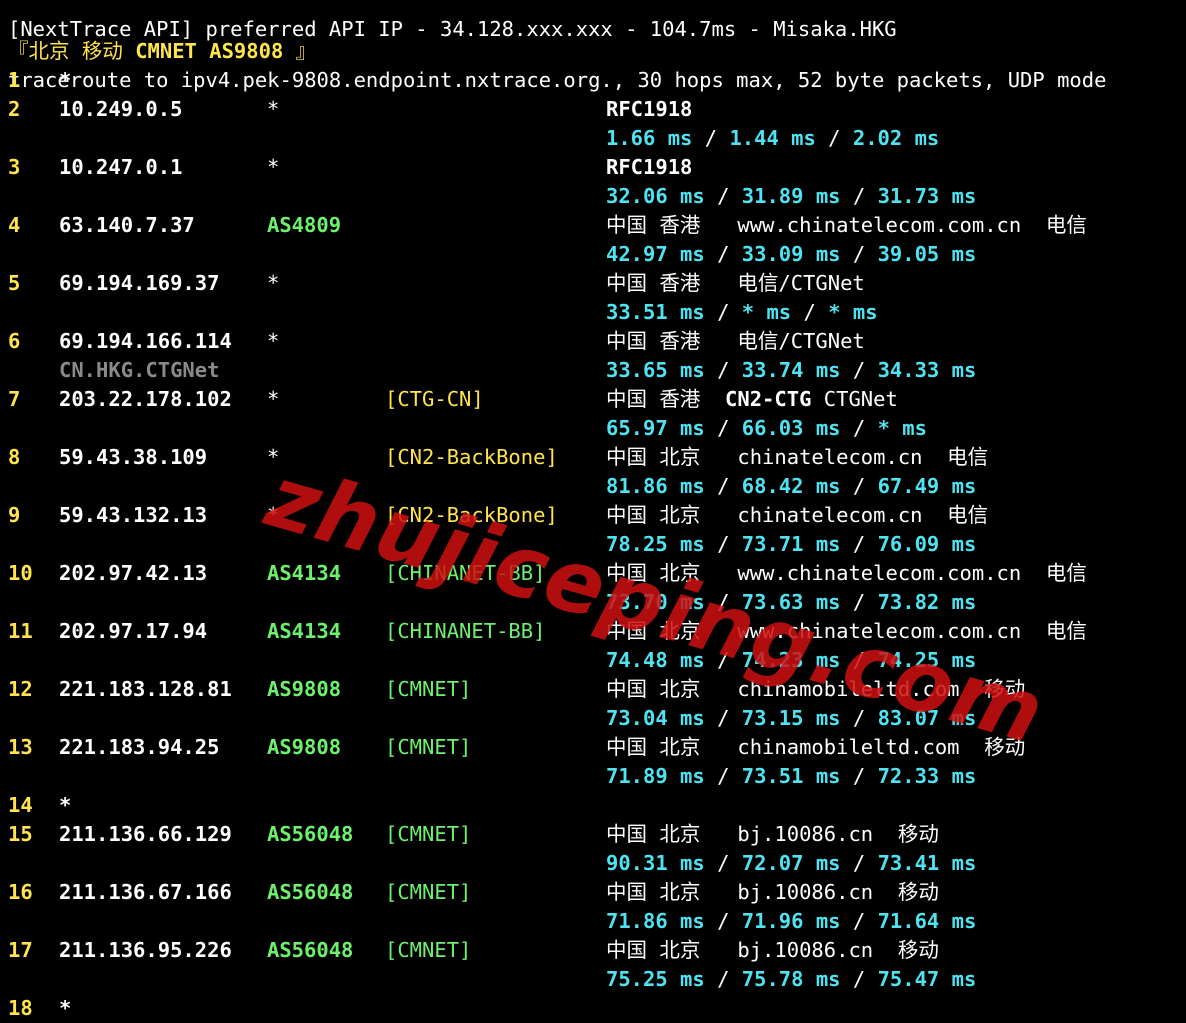 The image size is (1186, 1023). Describe the element at coordinates (145, 950) in the screenshot. I see `hop-ip: 211.136.95.226` at that location.